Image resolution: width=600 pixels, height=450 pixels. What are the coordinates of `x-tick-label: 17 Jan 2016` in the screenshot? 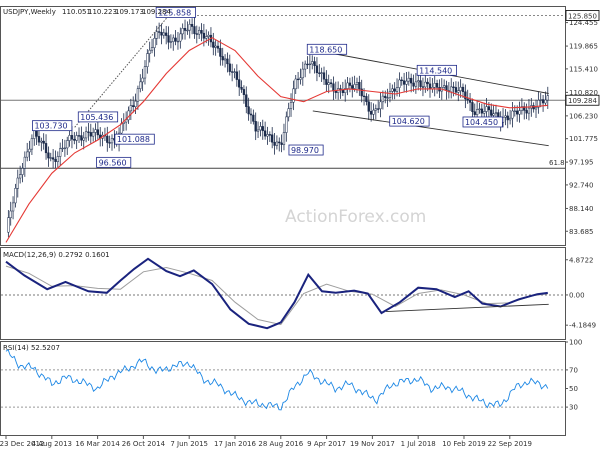 It's located at (235, 444).